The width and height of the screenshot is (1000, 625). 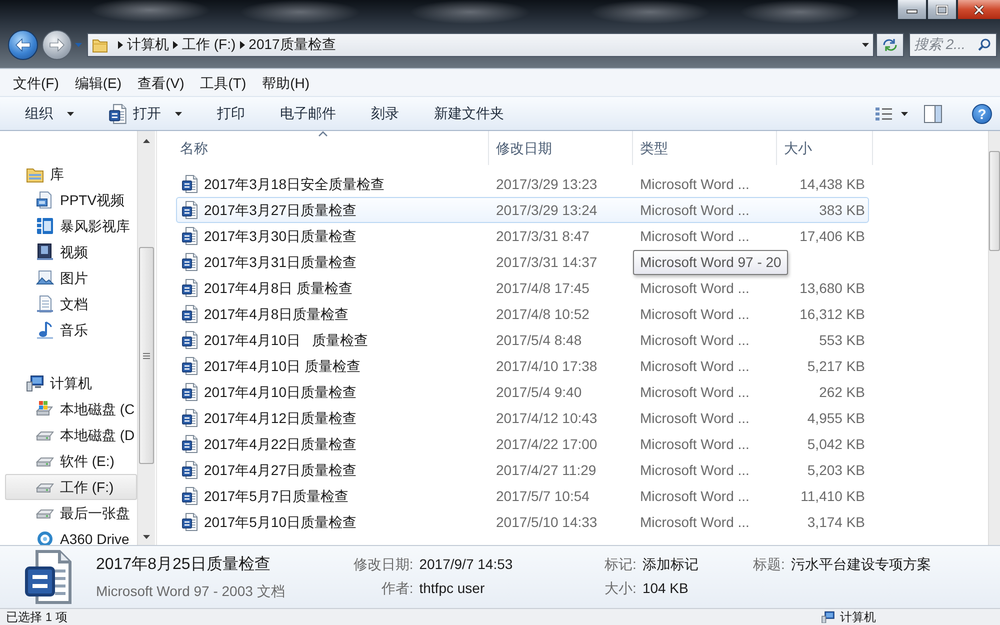 What do you see at coordinates (98, 83) in the screenshot?
I see `menu-item: 编辑(E)` at bounding box center [98, 83].